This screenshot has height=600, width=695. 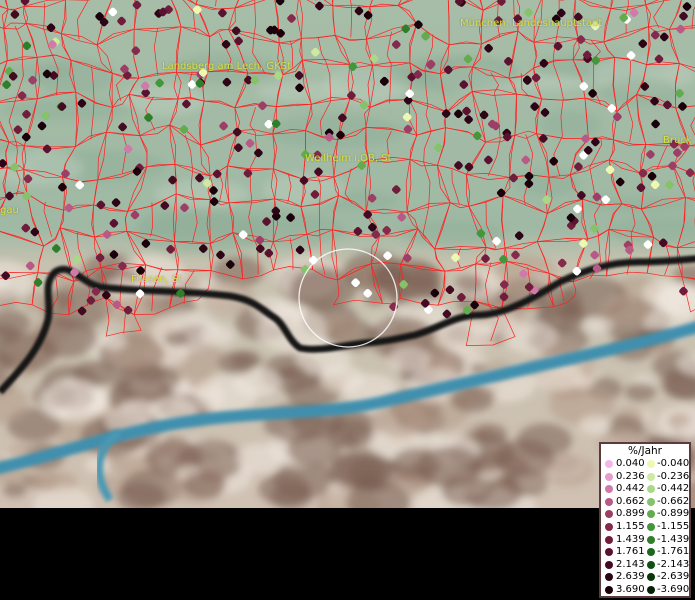 I want to click on legend-value-negative: -1.155, so click(x=673, y=526).